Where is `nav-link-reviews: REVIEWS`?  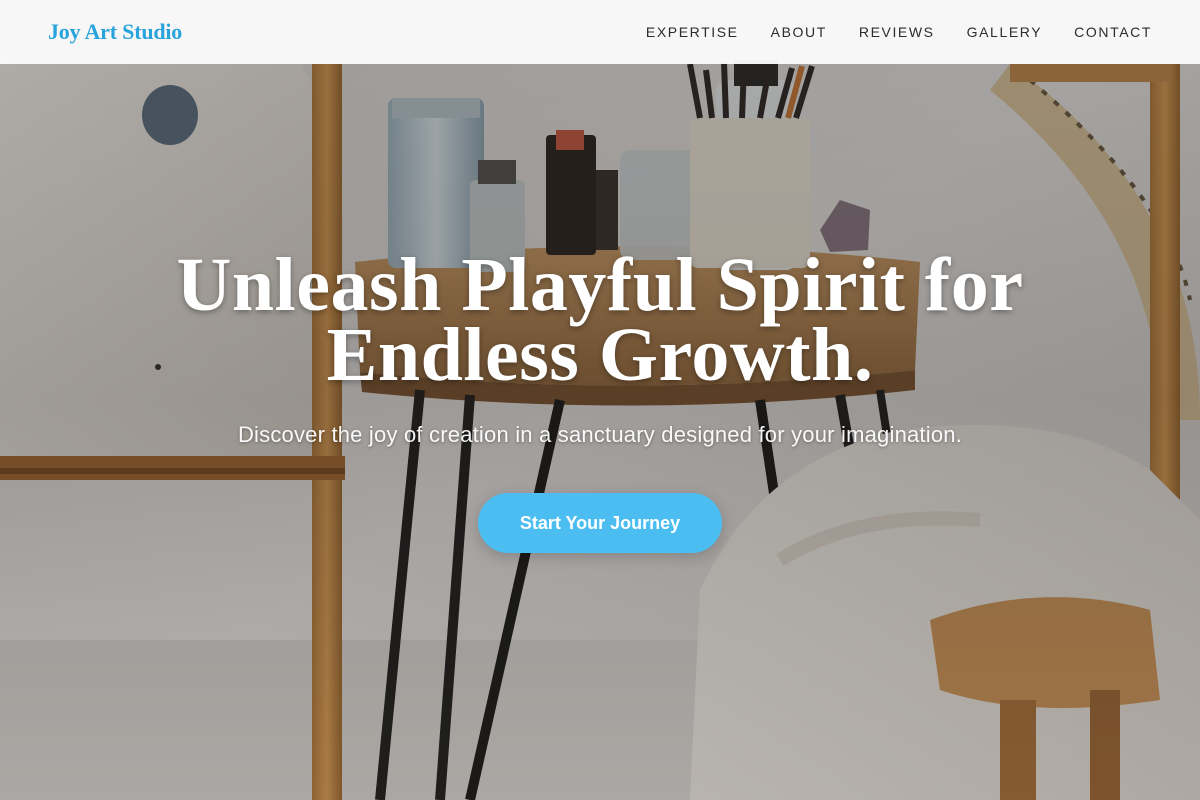
nav-link-reviews: REVIEWS is located at coordinates (897, 32).